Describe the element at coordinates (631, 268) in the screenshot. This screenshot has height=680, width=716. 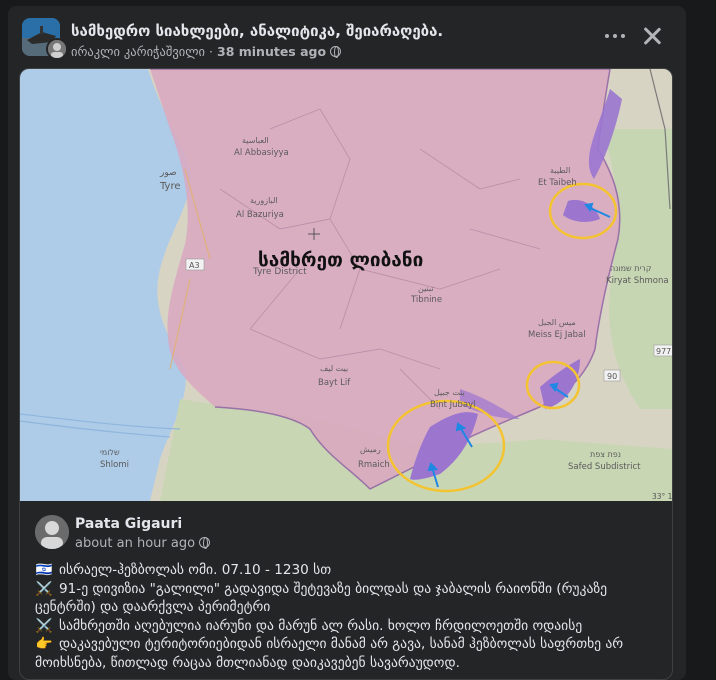
I see `map-label-kiryat-he: קרית שמונה` at that location.